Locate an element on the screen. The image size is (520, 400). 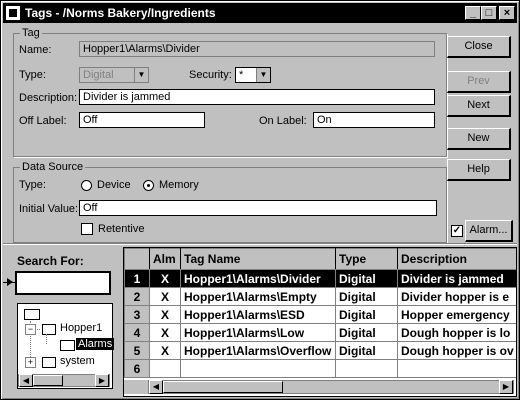
help-button: Help is located at coordinates (479, 170).